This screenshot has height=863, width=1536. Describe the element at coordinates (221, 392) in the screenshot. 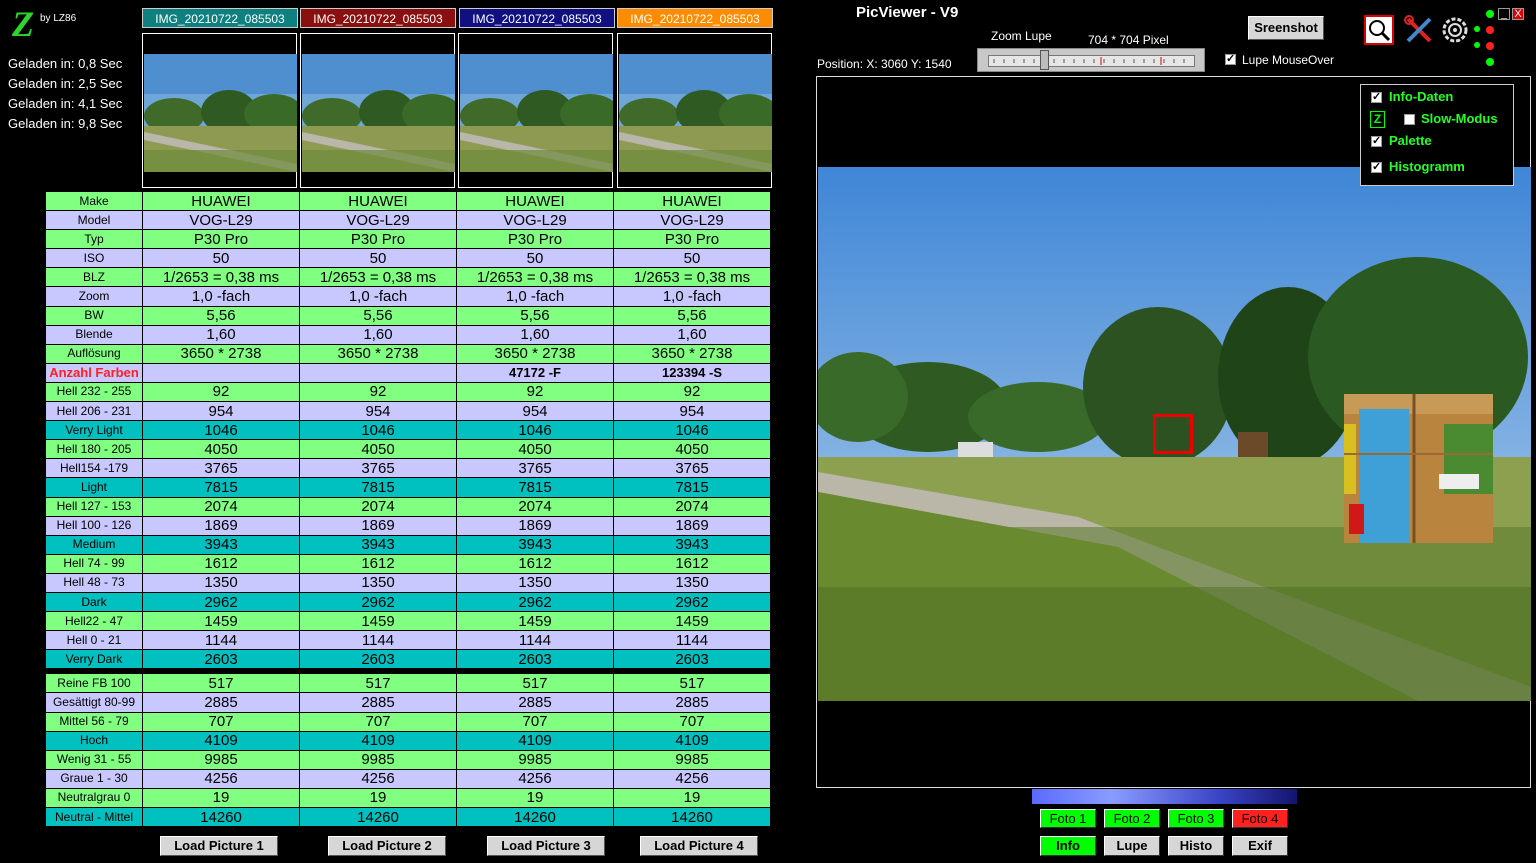

I see `value-cell: 92` at that location.